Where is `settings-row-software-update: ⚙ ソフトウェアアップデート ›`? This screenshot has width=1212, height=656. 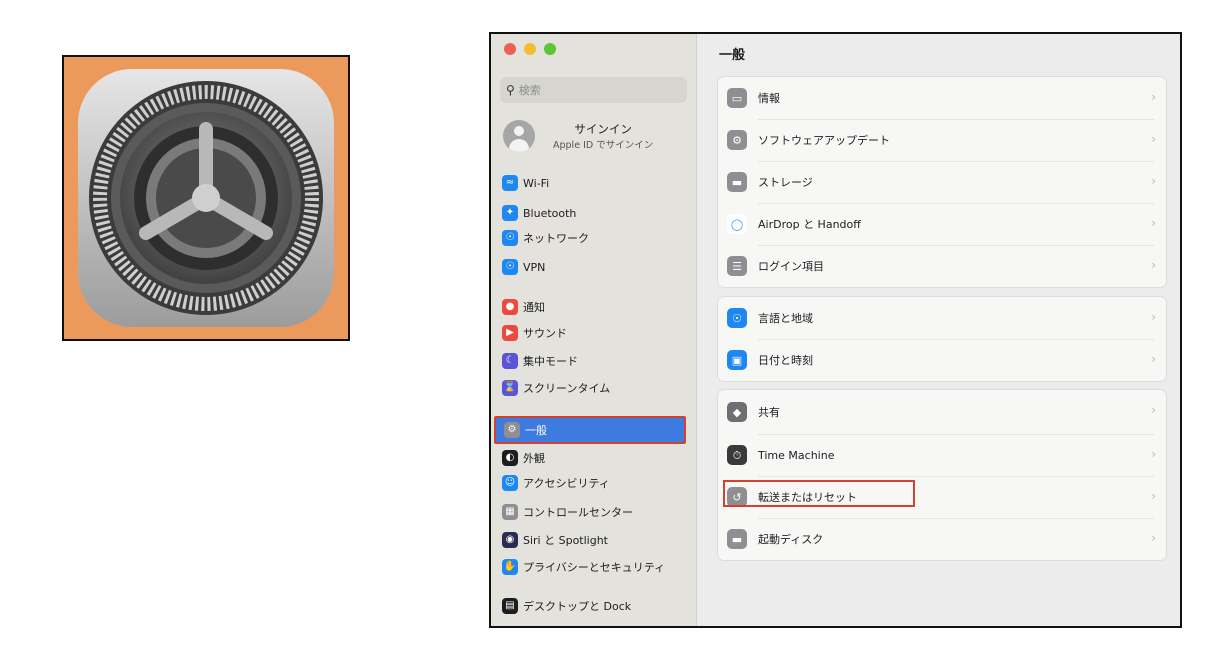
settings-row-software-update: ⚙ ソフトウェアアップデート › is located at coordinates (942, 140).